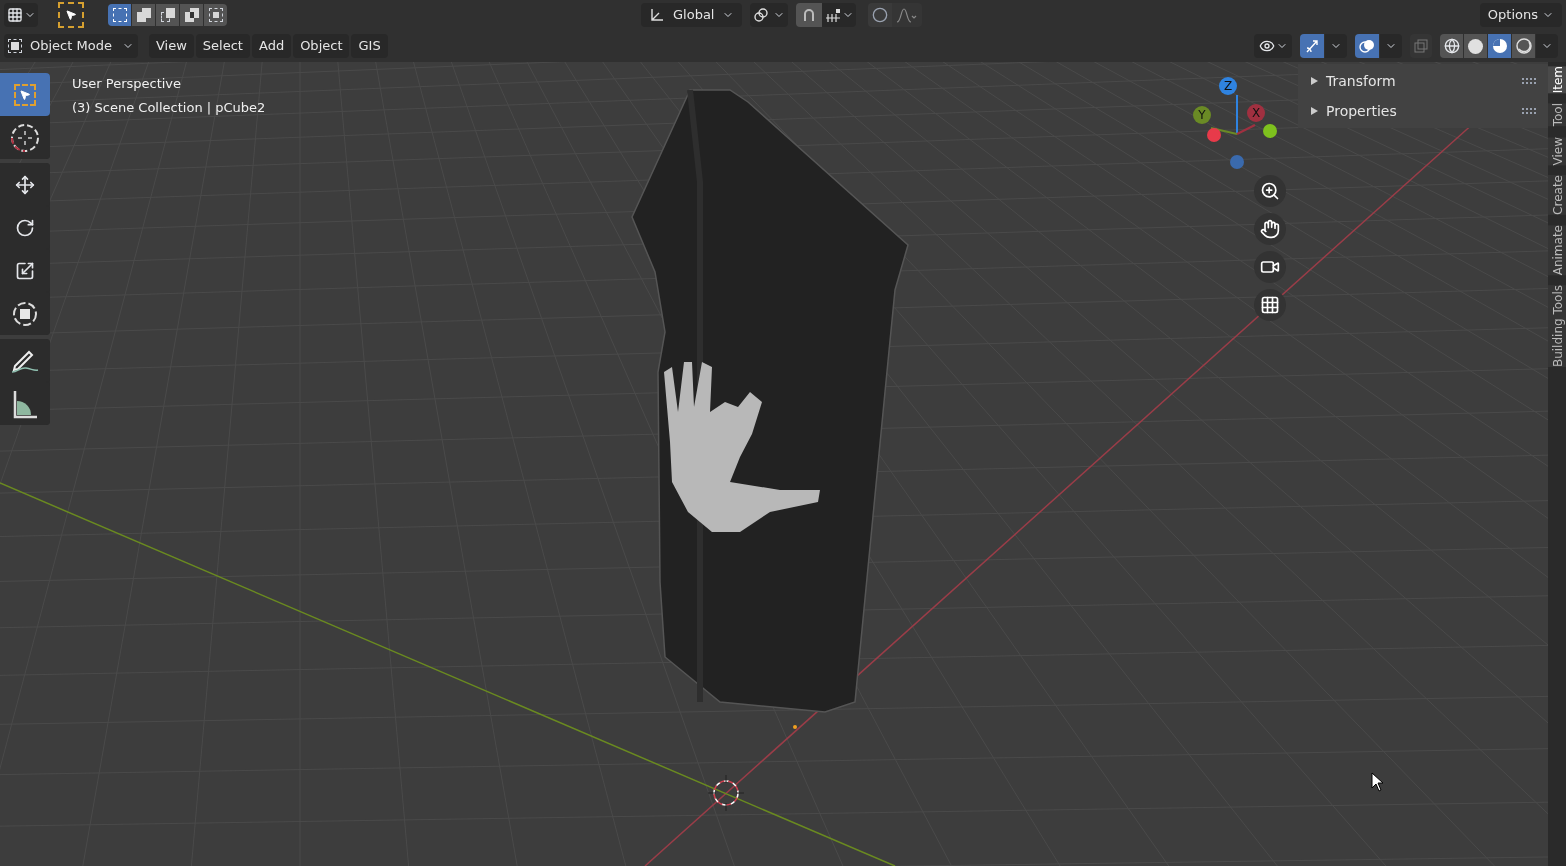 The image size is (1566, 866). What do you see at coordinates (833, 15) in the screenshot?
I see `increment-icon` at bounding box center [833, 15].